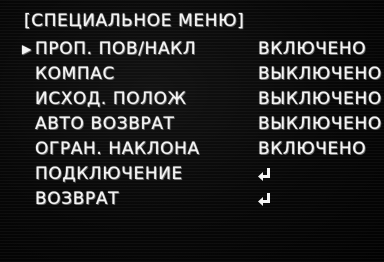 The height and width of the screenshot is (262, 384). I want to click on menu-item-home-position: ИСХОД. ПОЛОЖ ВЫКЛЮЧЕНО, so click(192, 99).